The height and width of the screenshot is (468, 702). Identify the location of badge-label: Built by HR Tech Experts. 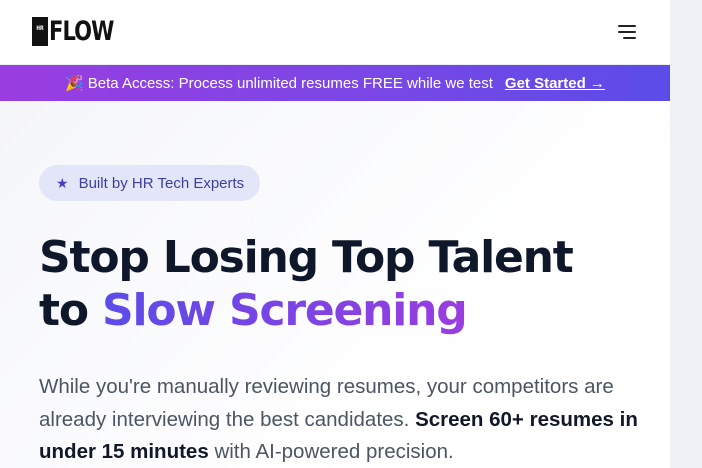
(161, 183).